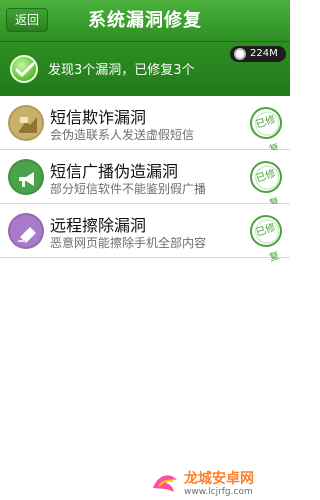 Image resolution: width=320 pixels, height=500 pixels. What do you see at coordinates (114, 171) in the screenshot?
I see `item-title: 短信广播伪造漏洞` at bounding box center [114, 171].